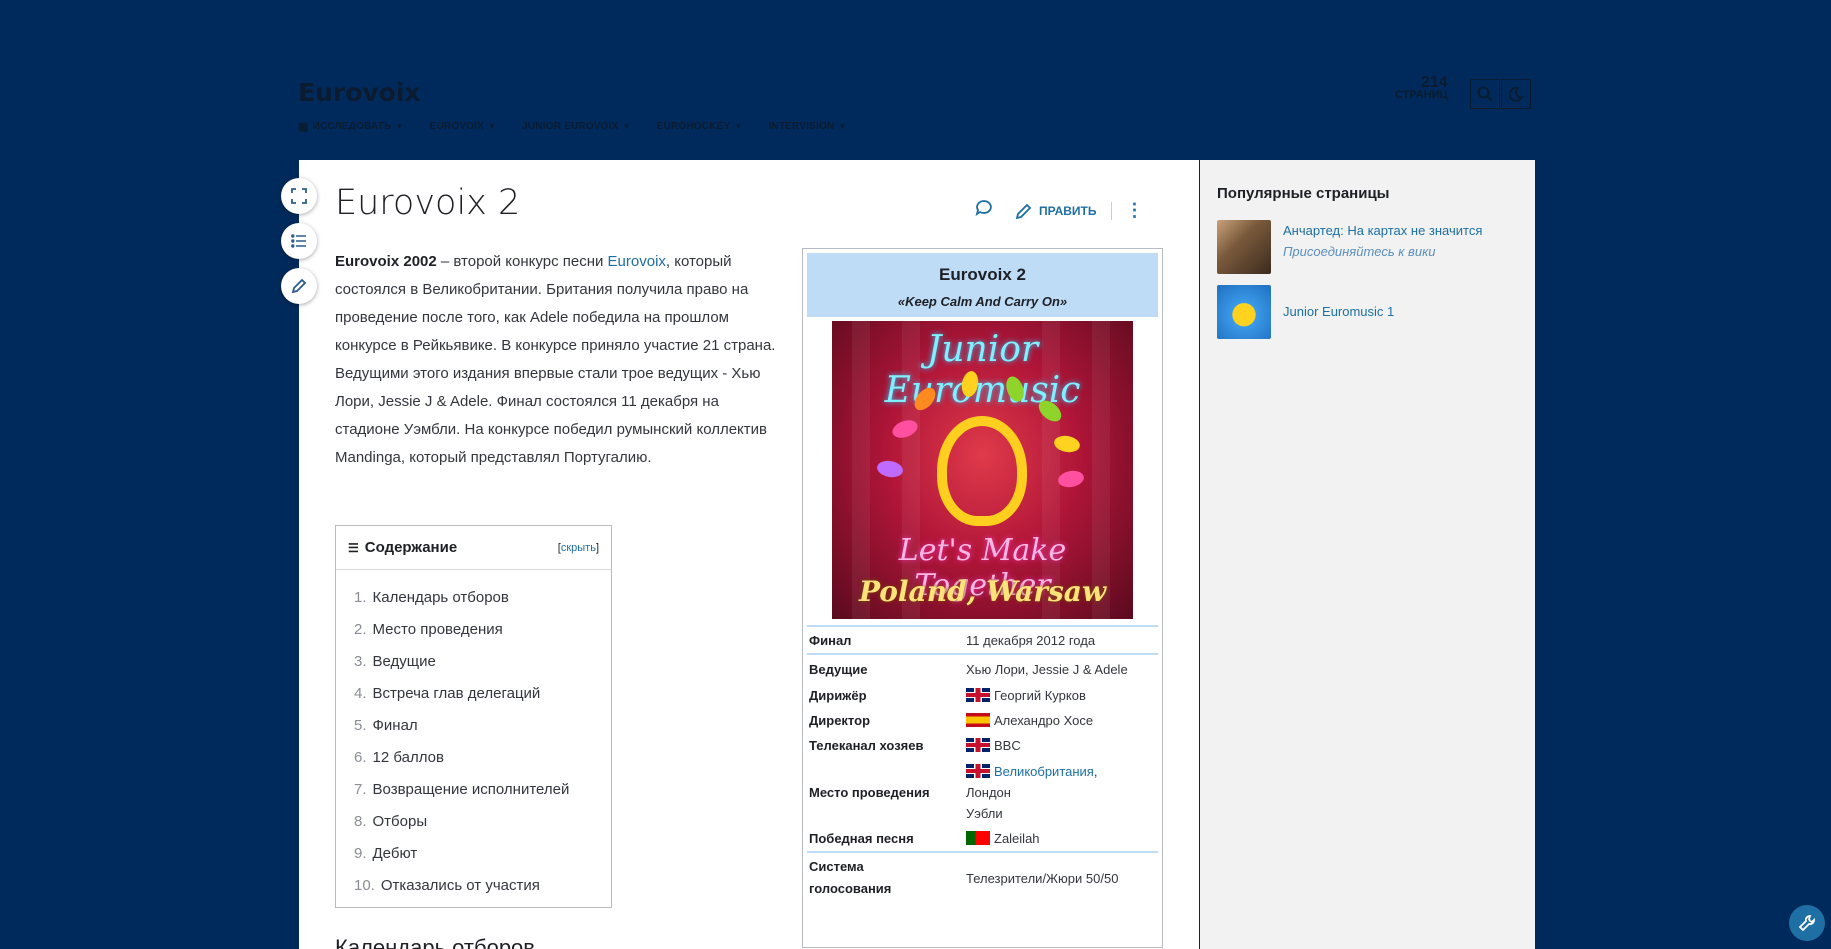 The image size is (1831, 949). I want to click on page-count-label: СТРАНИЦ, so click(1421, 95).